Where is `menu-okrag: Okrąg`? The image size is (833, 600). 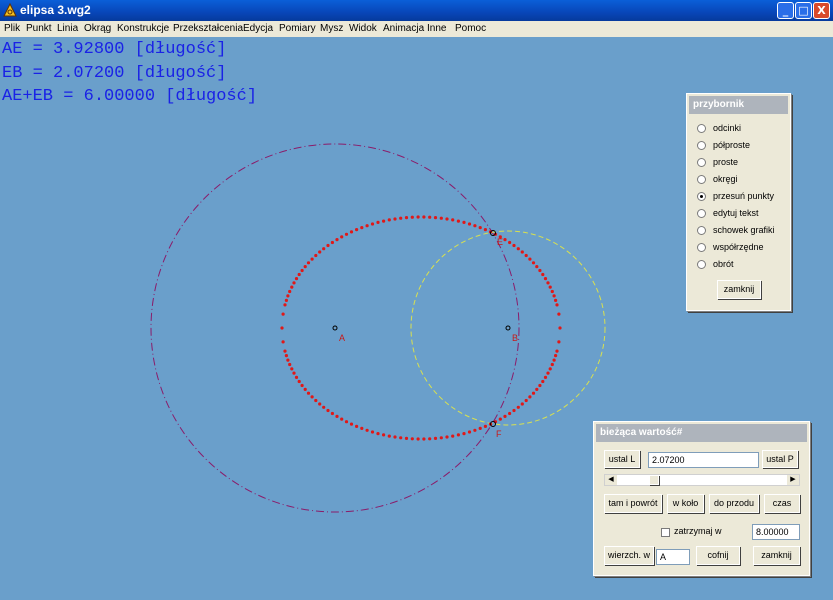 menu-okrag: Okrąg is located at coordinates (97, 28).